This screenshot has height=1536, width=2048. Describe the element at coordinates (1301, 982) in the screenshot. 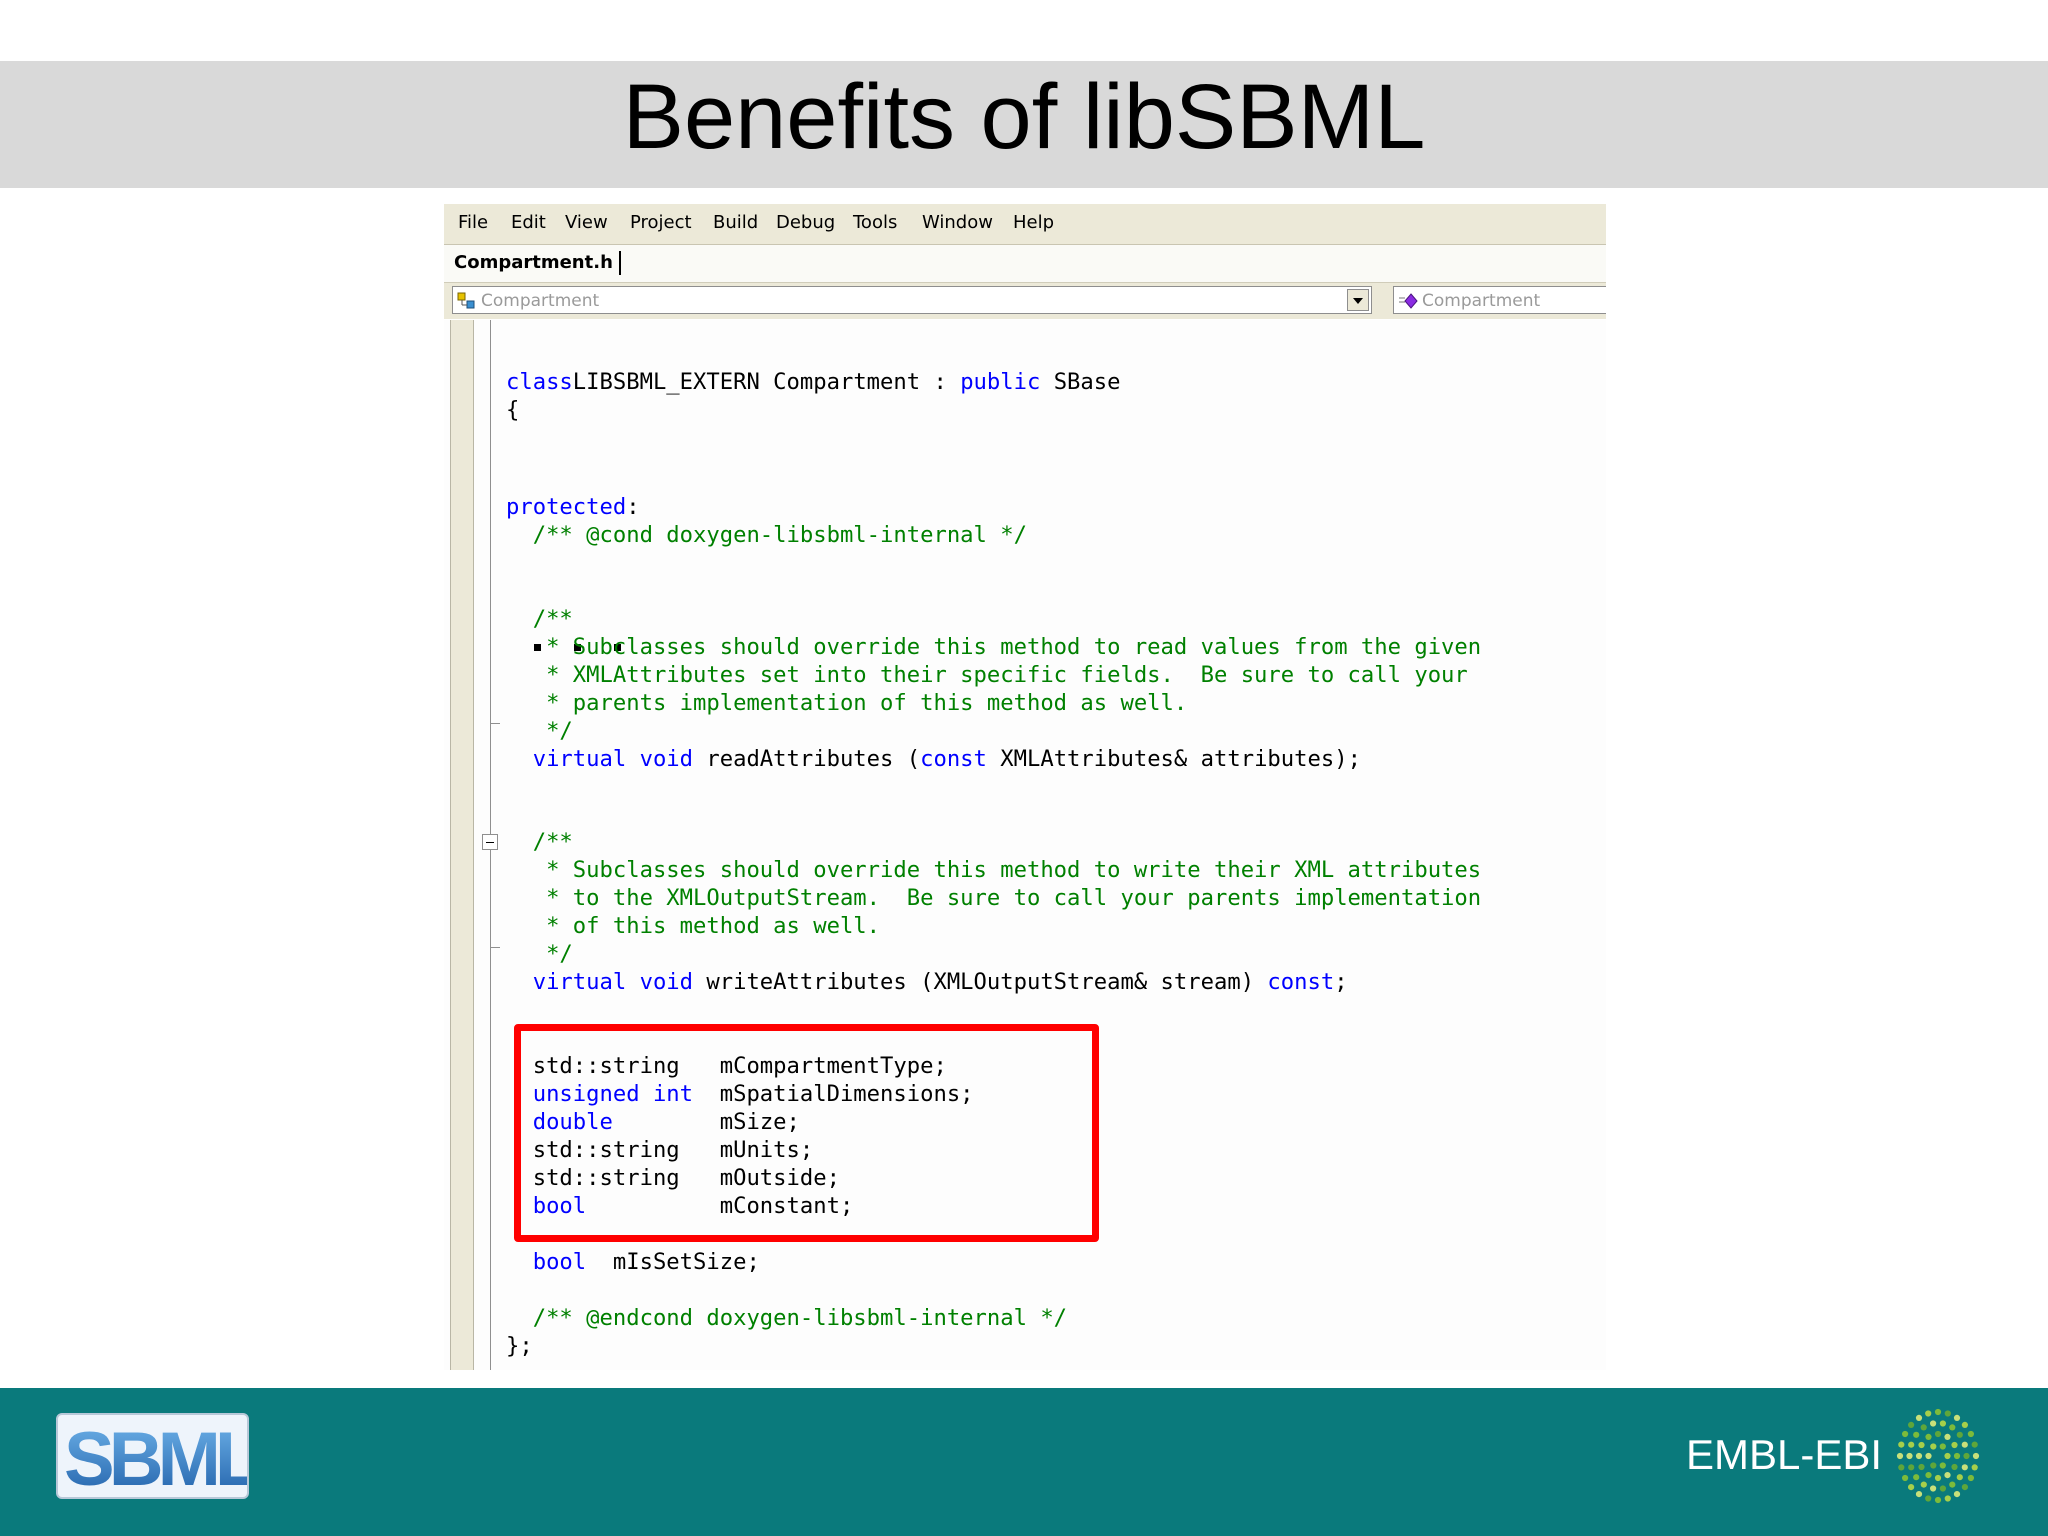

I see `code-keyword: const` at that location.